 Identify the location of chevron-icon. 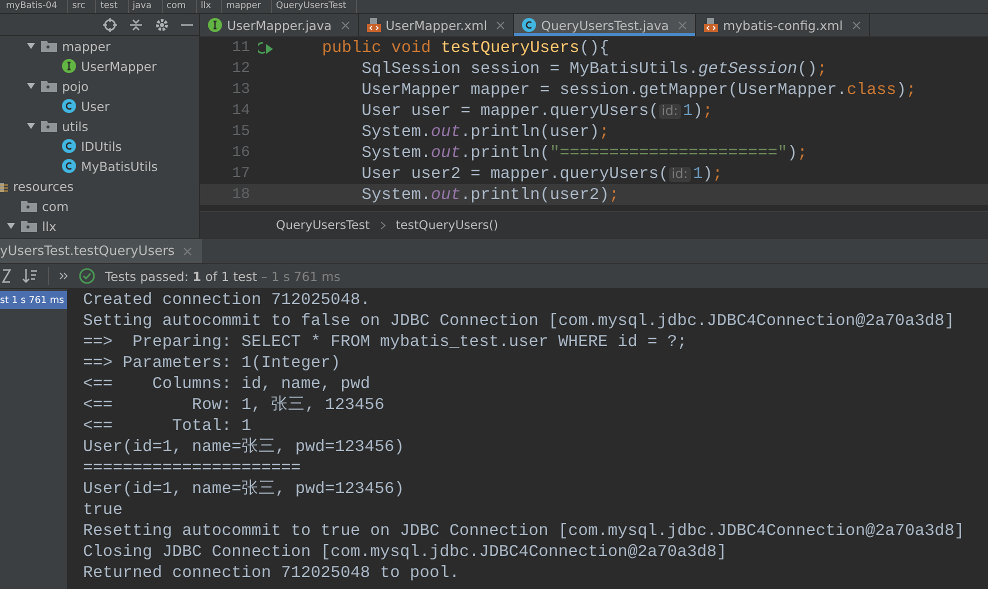
(383, 225).